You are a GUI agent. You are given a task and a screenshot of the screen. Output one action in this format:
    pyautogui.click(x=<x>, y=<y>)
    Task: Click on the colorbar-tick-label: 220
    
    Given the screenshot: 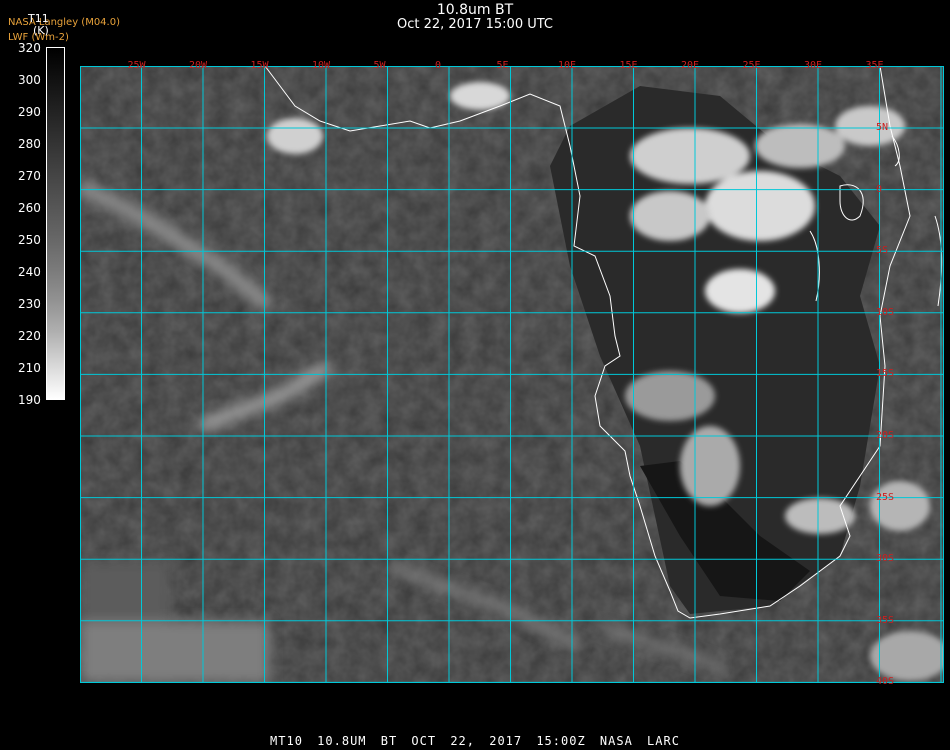 What is the action you would take?
    pyautogui.click(x=29, y=336)
    